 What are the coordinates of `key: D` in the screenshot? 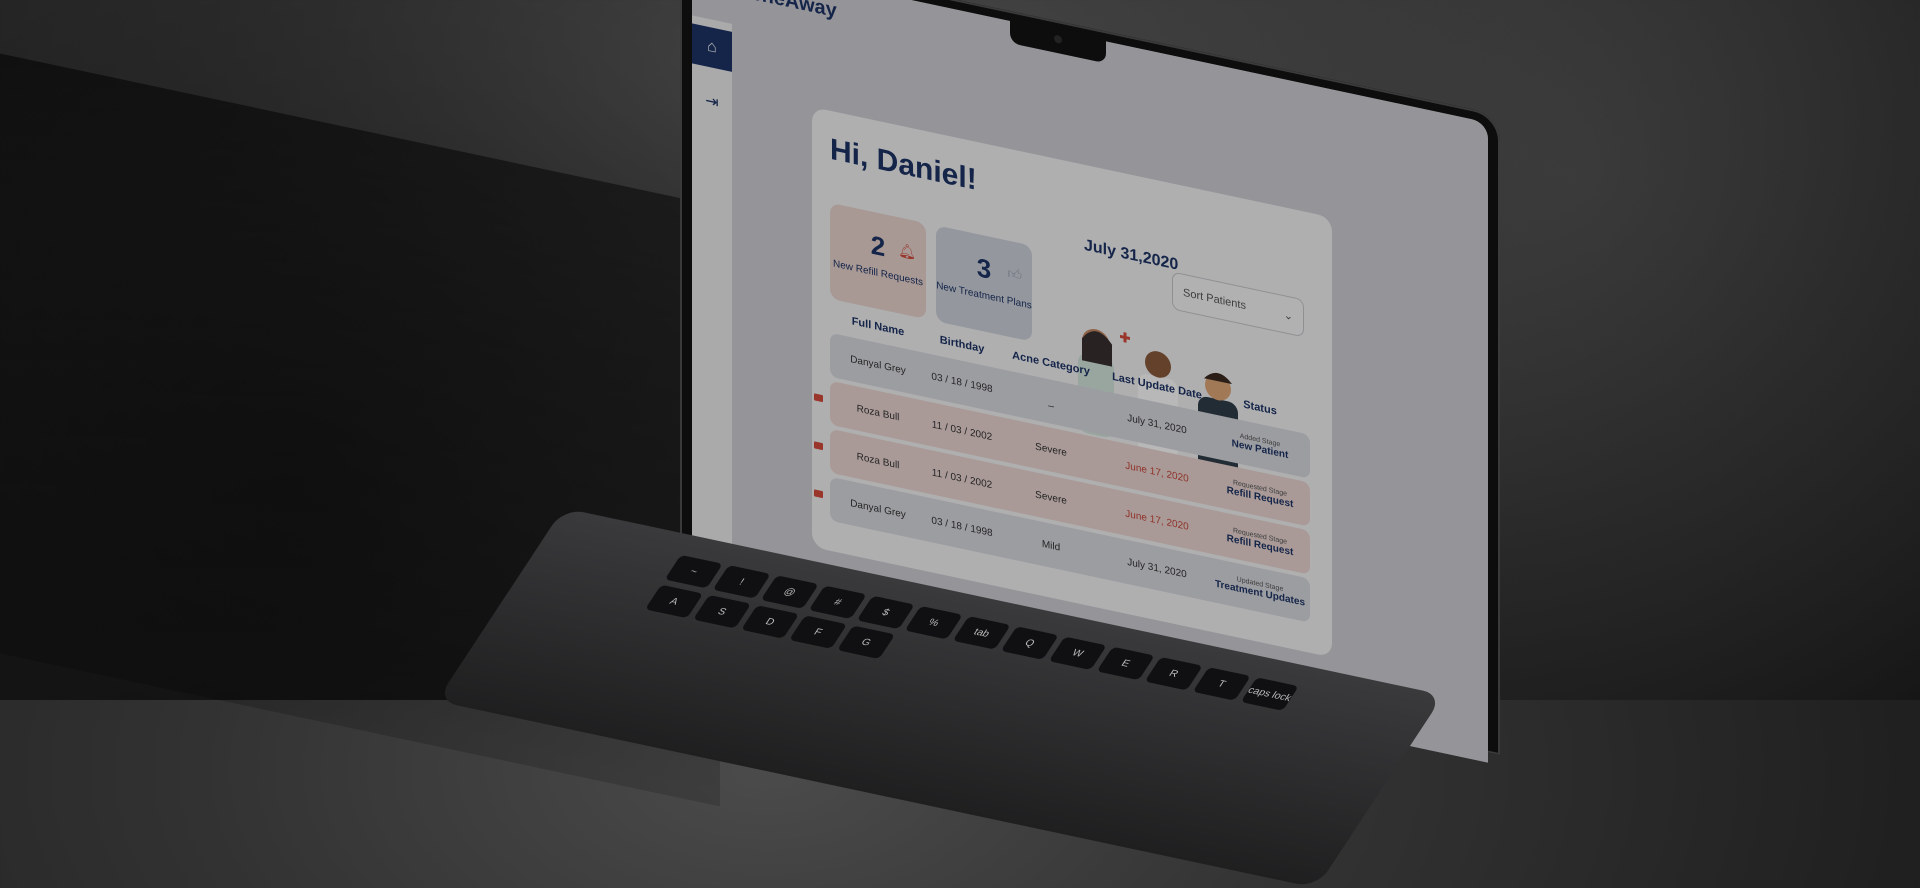 It's located at (770, 622).